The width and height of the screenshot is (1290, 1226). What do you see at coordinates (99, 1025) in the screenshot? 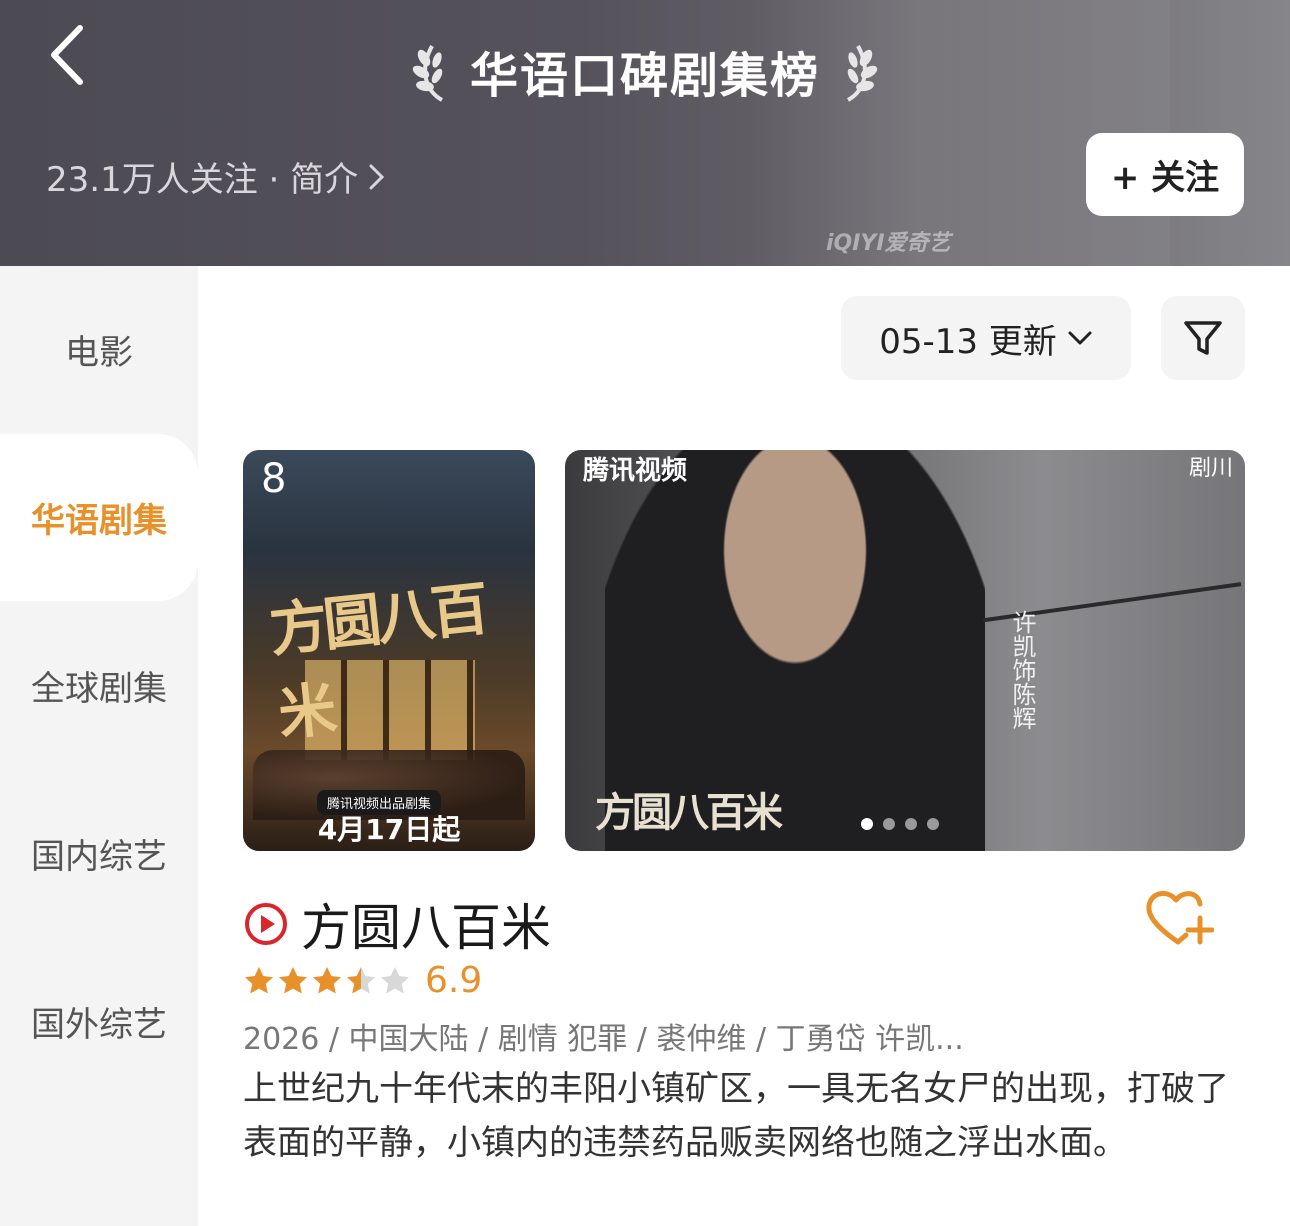
I see `sidebar-item-label: 国外综艺` at bounding box center [99, 1025].